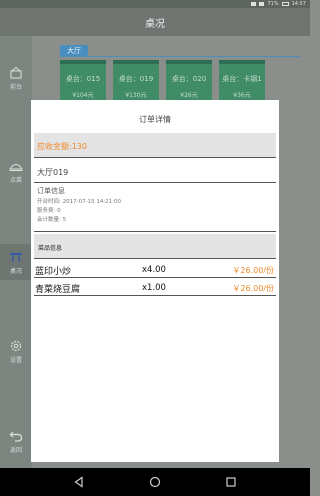 The height and width of the screenshot is (496, 320). Describe the element at coordinates (155, 4) in the screenshot. I see `status-bar: 71% 14:57` at that location.